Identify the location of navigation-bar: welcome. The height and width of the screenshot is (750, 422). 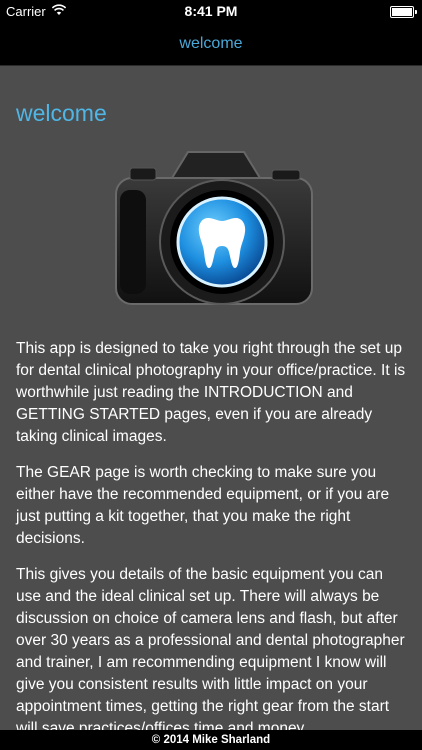
(211, 44).